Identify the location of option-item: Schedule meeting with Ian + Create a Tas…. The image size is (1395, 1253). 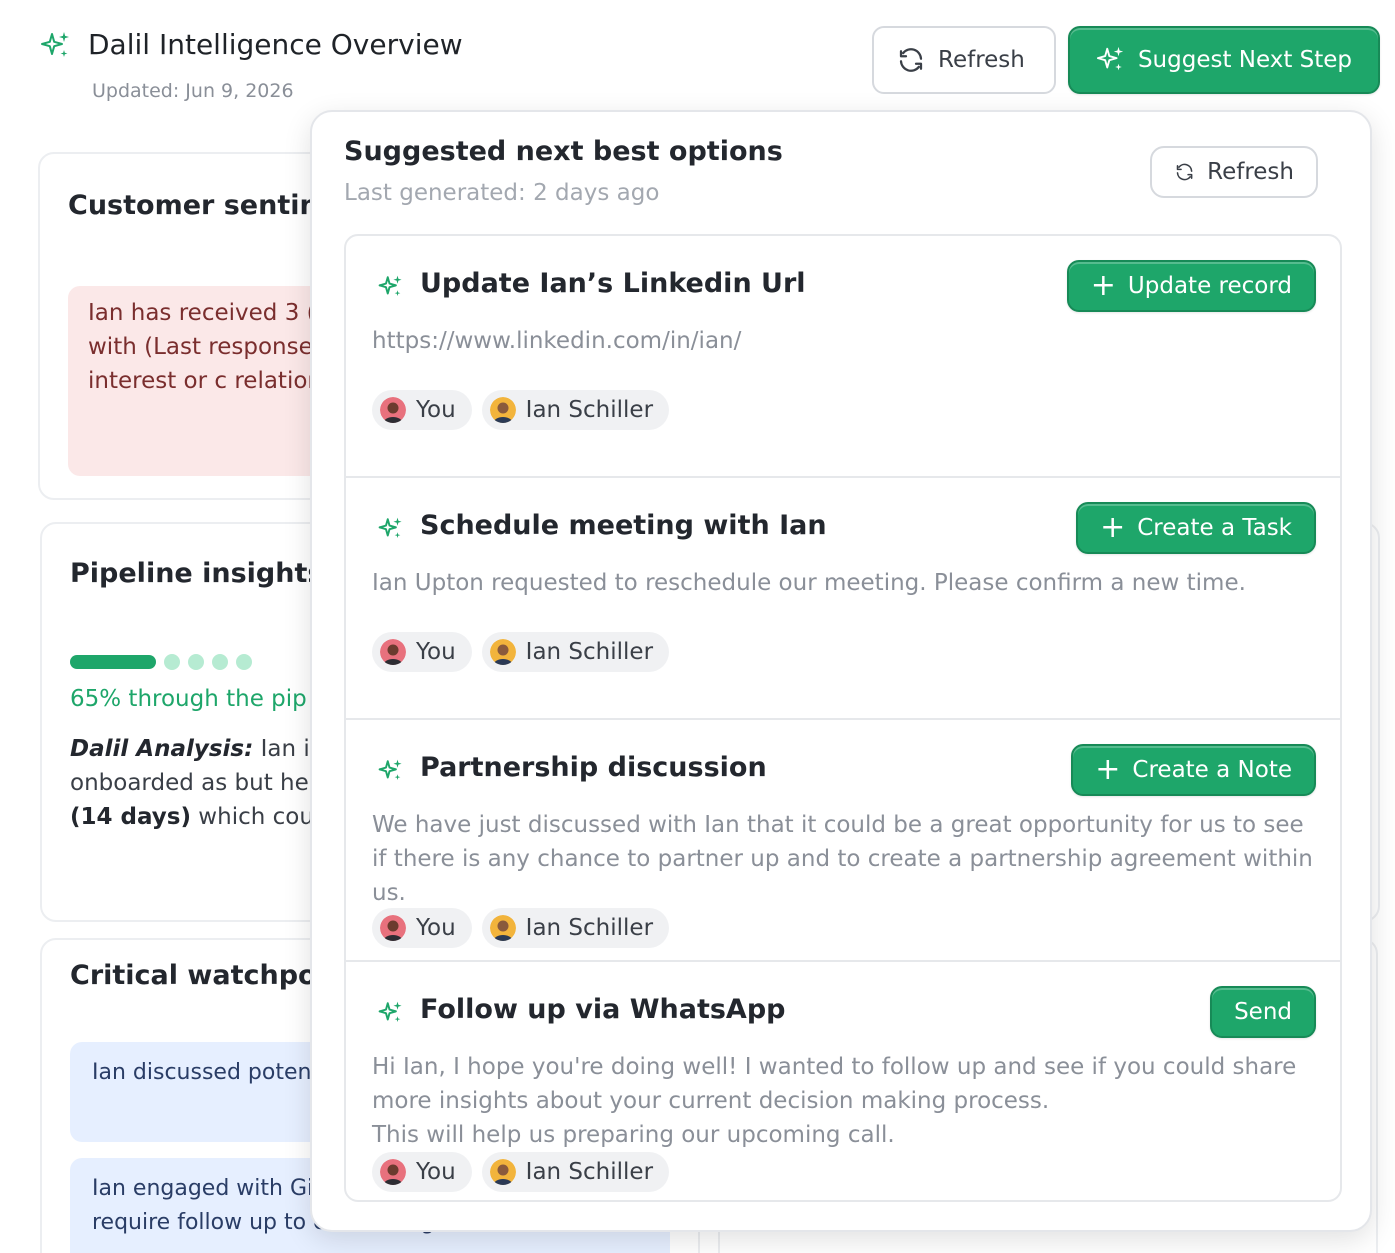
(843, 599).